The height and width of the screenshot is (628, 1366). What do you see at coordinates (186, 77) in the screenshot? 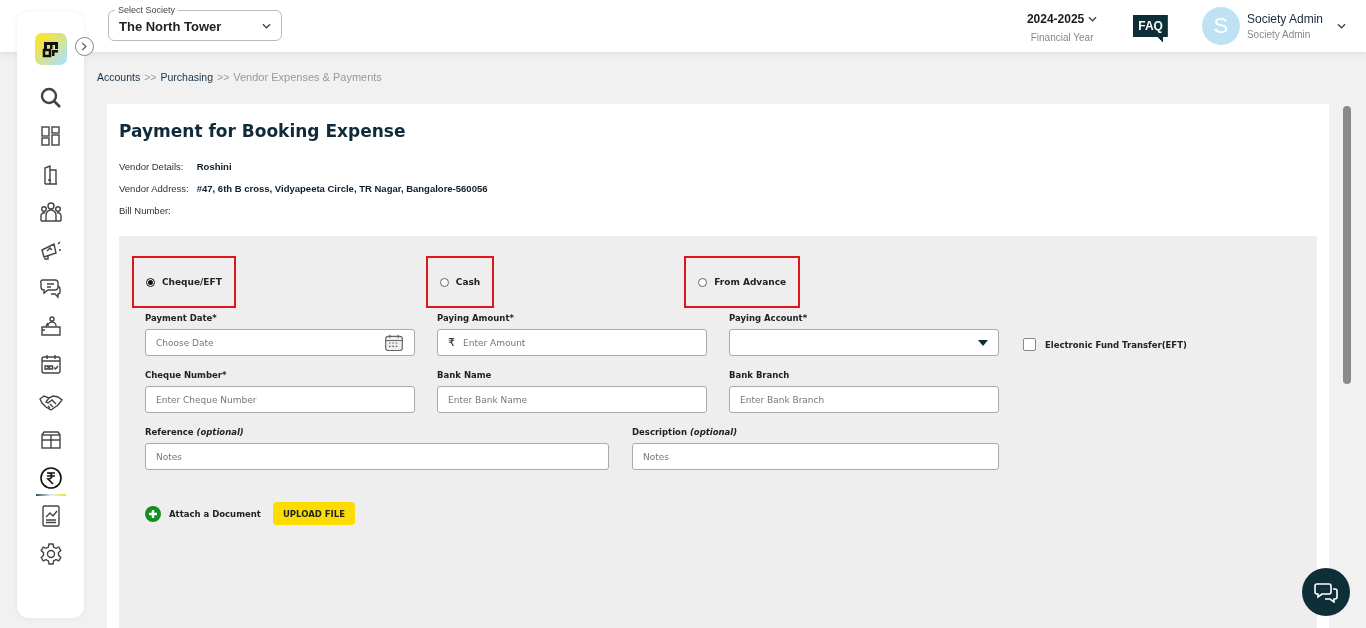
I see `breadcrumb-link: Purchasing` at bounding box center [186, 77].